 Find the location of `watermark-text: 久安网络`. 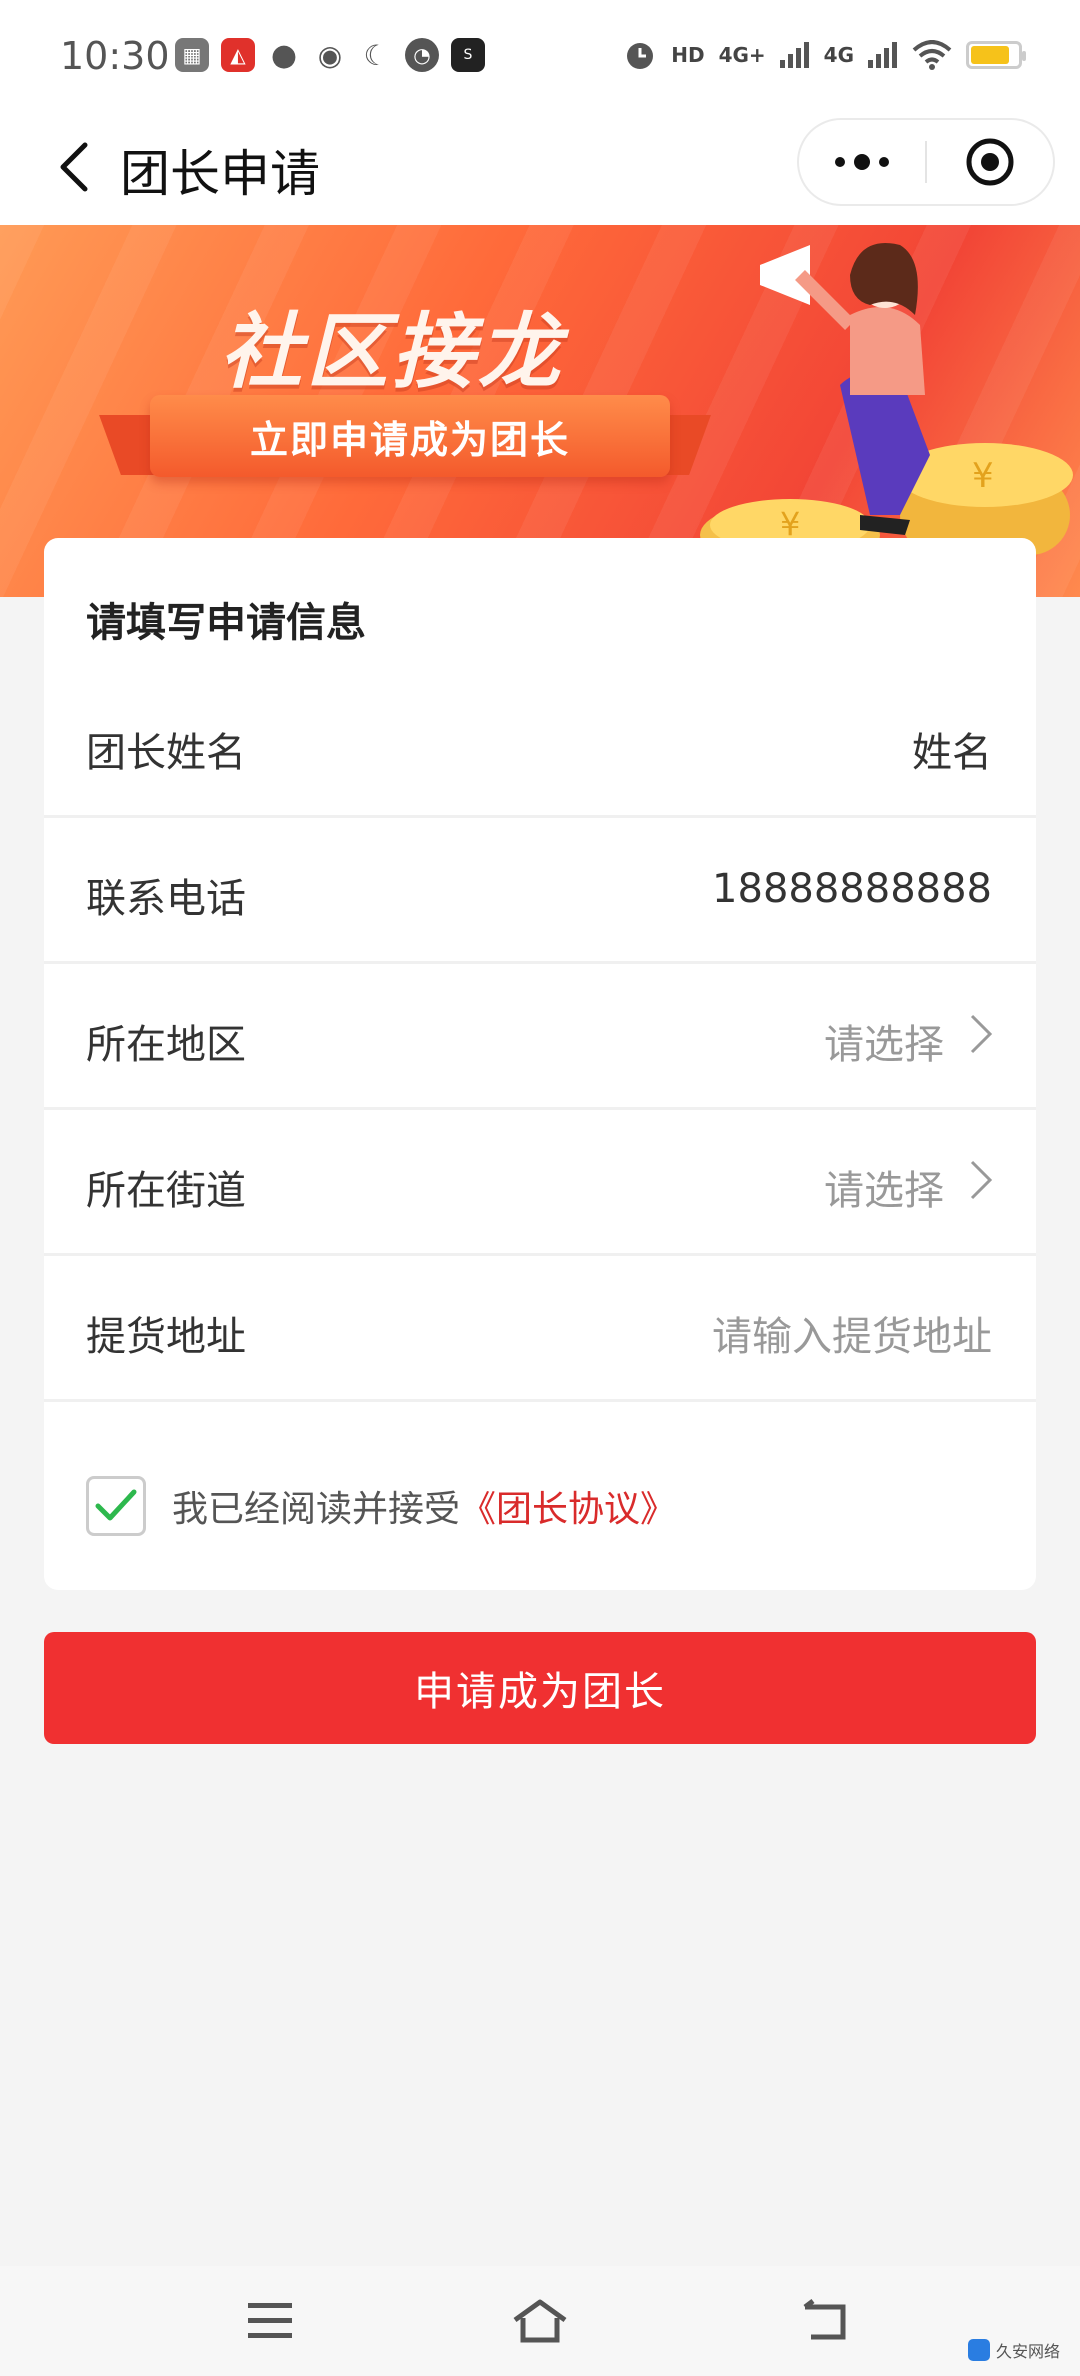

watermark-text: 久安网络 is located at coordinates (1027, 2351).